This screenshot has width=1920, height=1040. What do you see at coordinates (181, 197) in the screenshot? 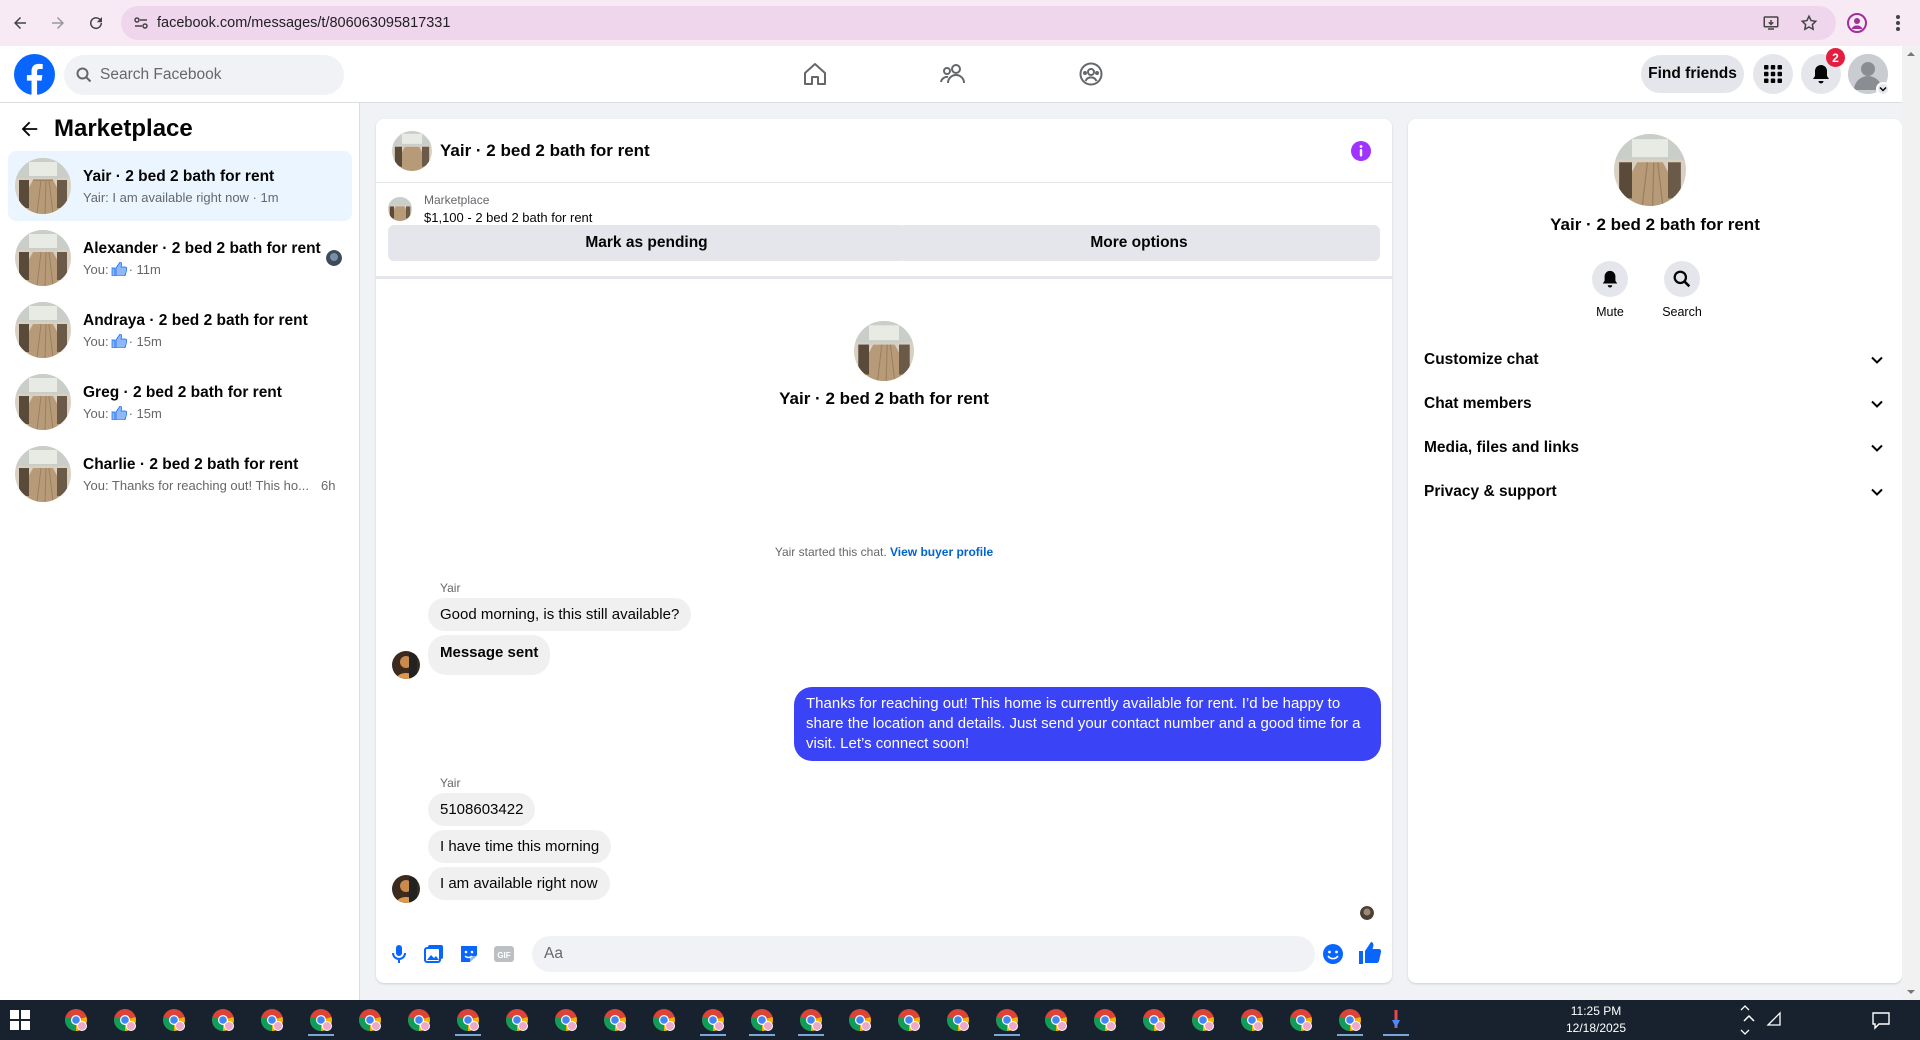
I see `conversation-preview: Yair: I am available right now · 1m` at bounding box center [181, 197].